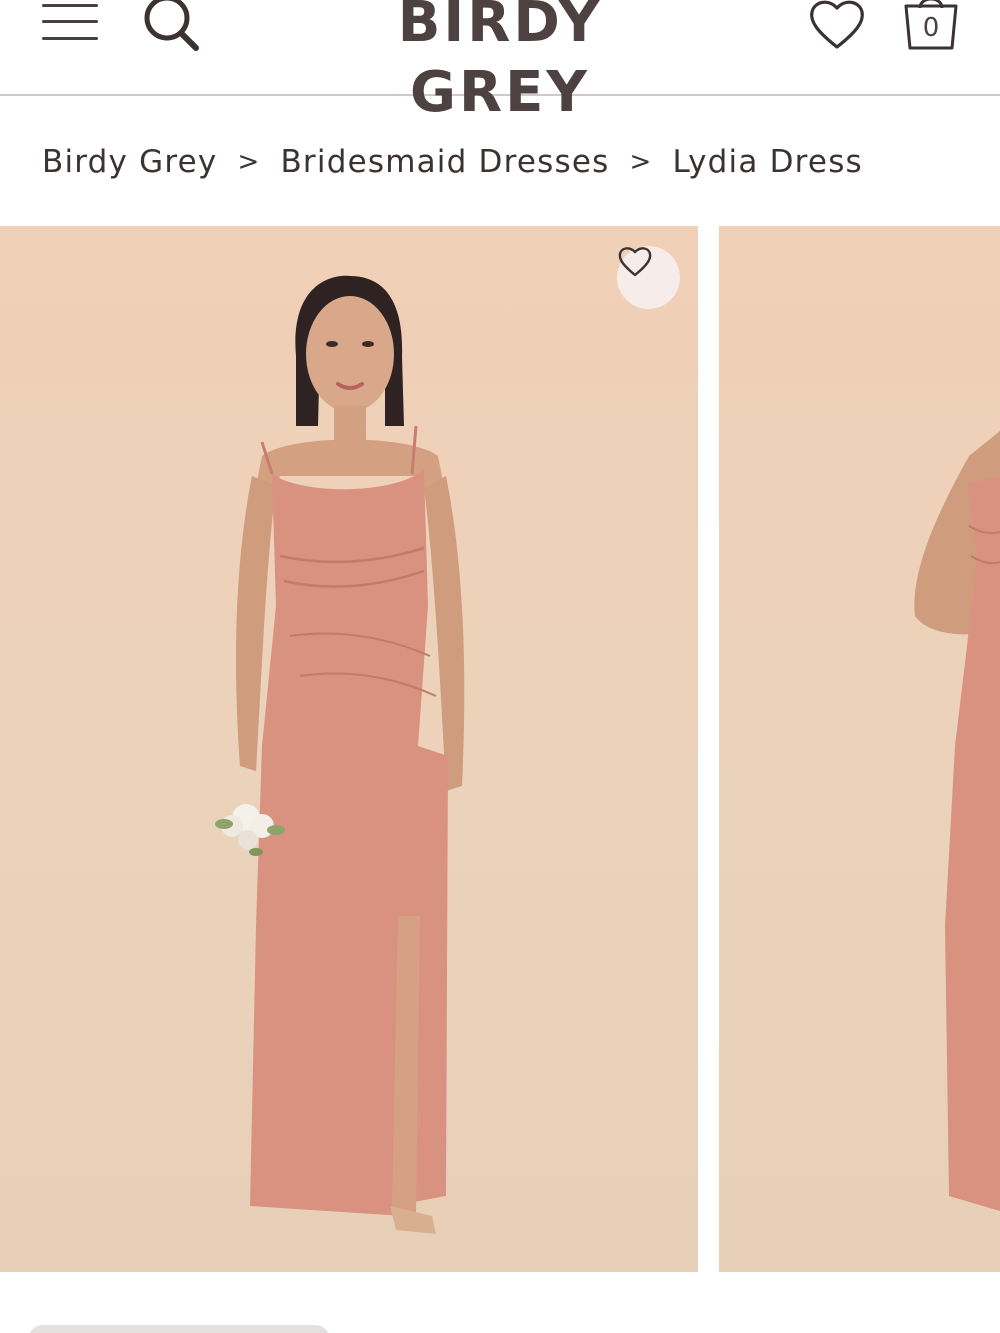 This screenshot has height=1333, width=1000. I want to click on bottom-tab-pill, so click(179, 1329).